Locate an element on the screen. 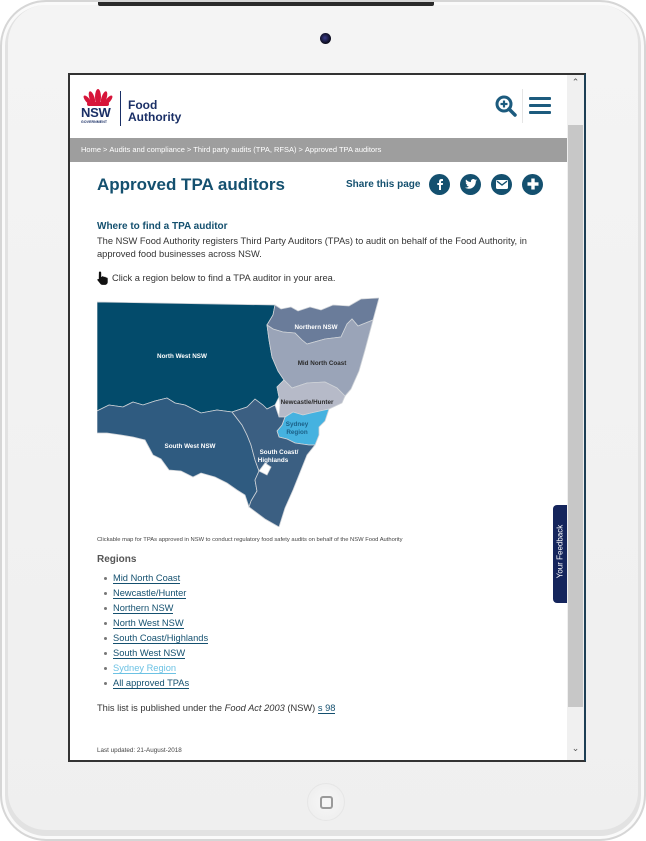  share-bar: Share this page is located at coordinates (449, 184).